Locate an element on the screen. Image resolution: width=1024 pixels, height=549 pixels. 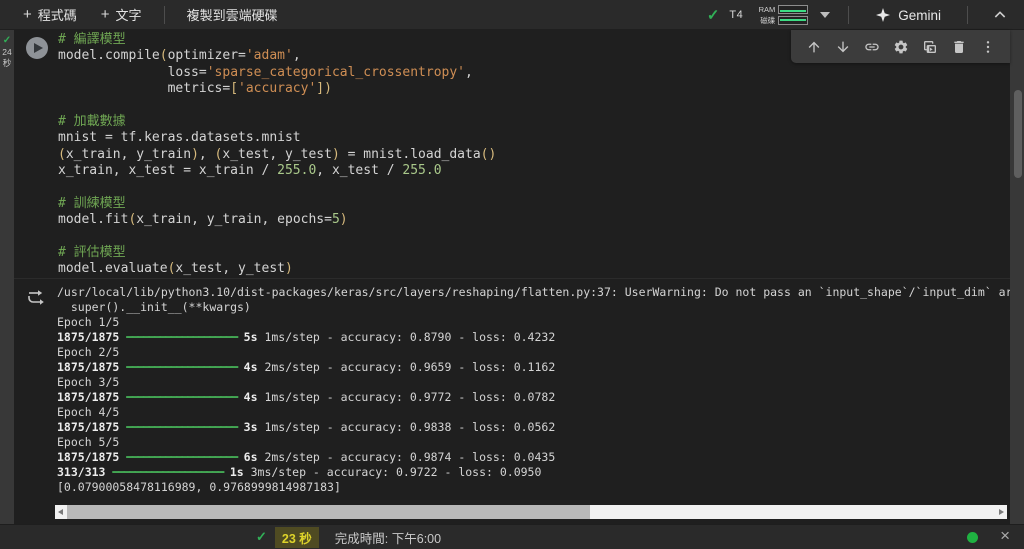
mirror-cell-icon is located at coordinates (929, 46).